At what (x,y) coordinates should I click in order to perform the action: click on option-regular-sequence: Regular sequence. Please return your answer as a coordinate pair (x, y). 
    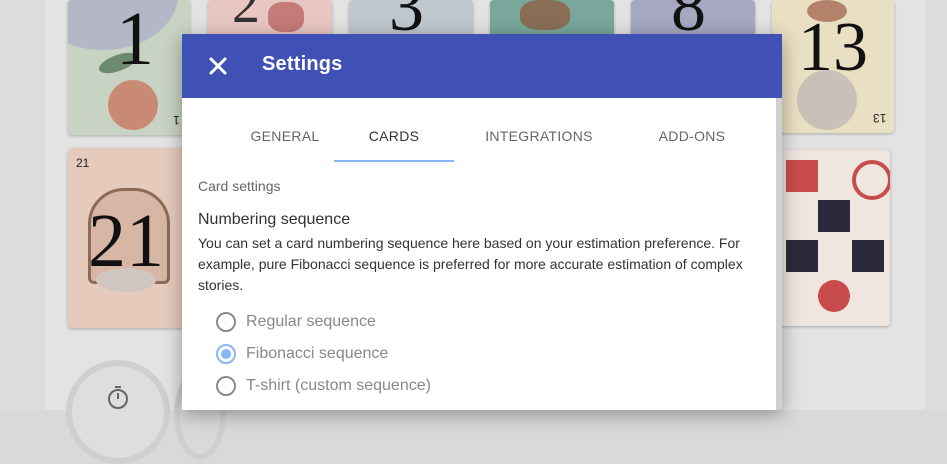
    Looking at the image, I should click on (478, 322).